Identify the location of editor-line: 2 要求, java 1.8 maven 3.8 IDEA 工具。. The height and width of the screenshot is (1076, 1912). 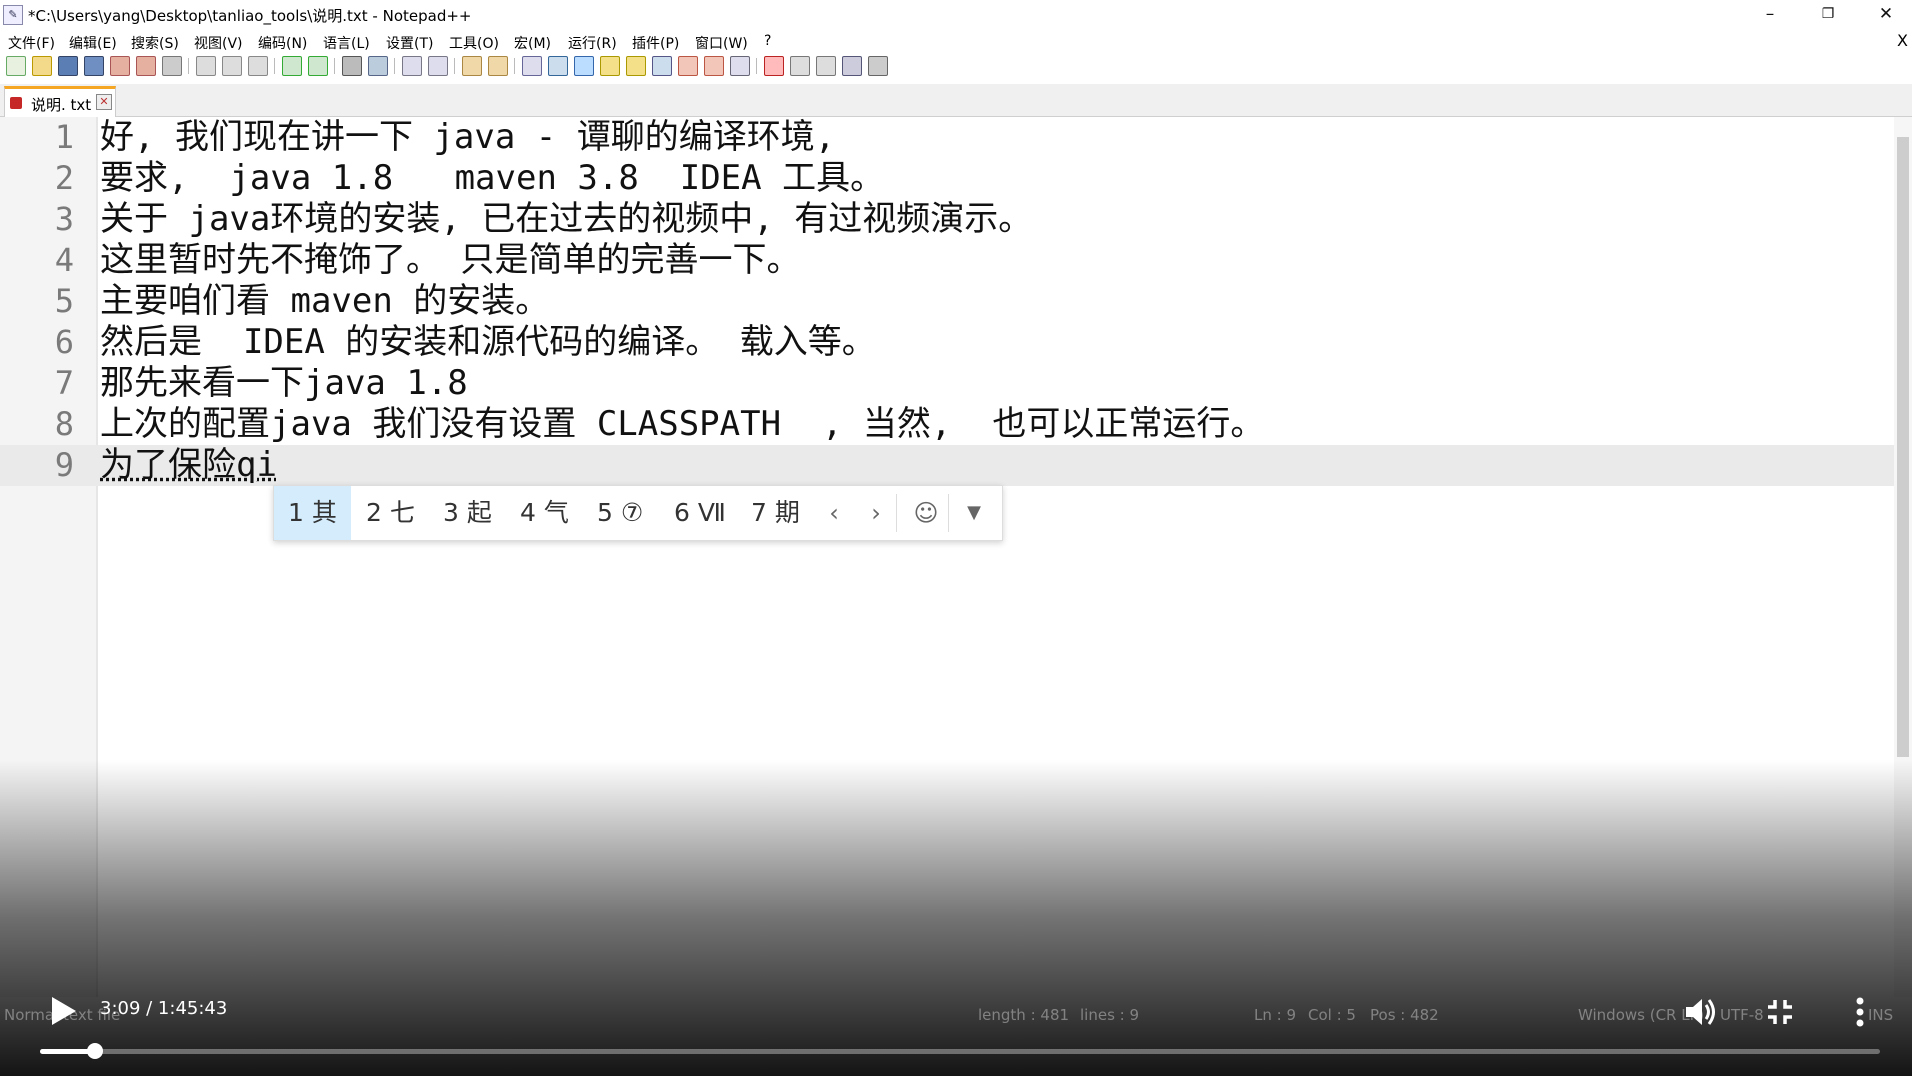
(948, 178).